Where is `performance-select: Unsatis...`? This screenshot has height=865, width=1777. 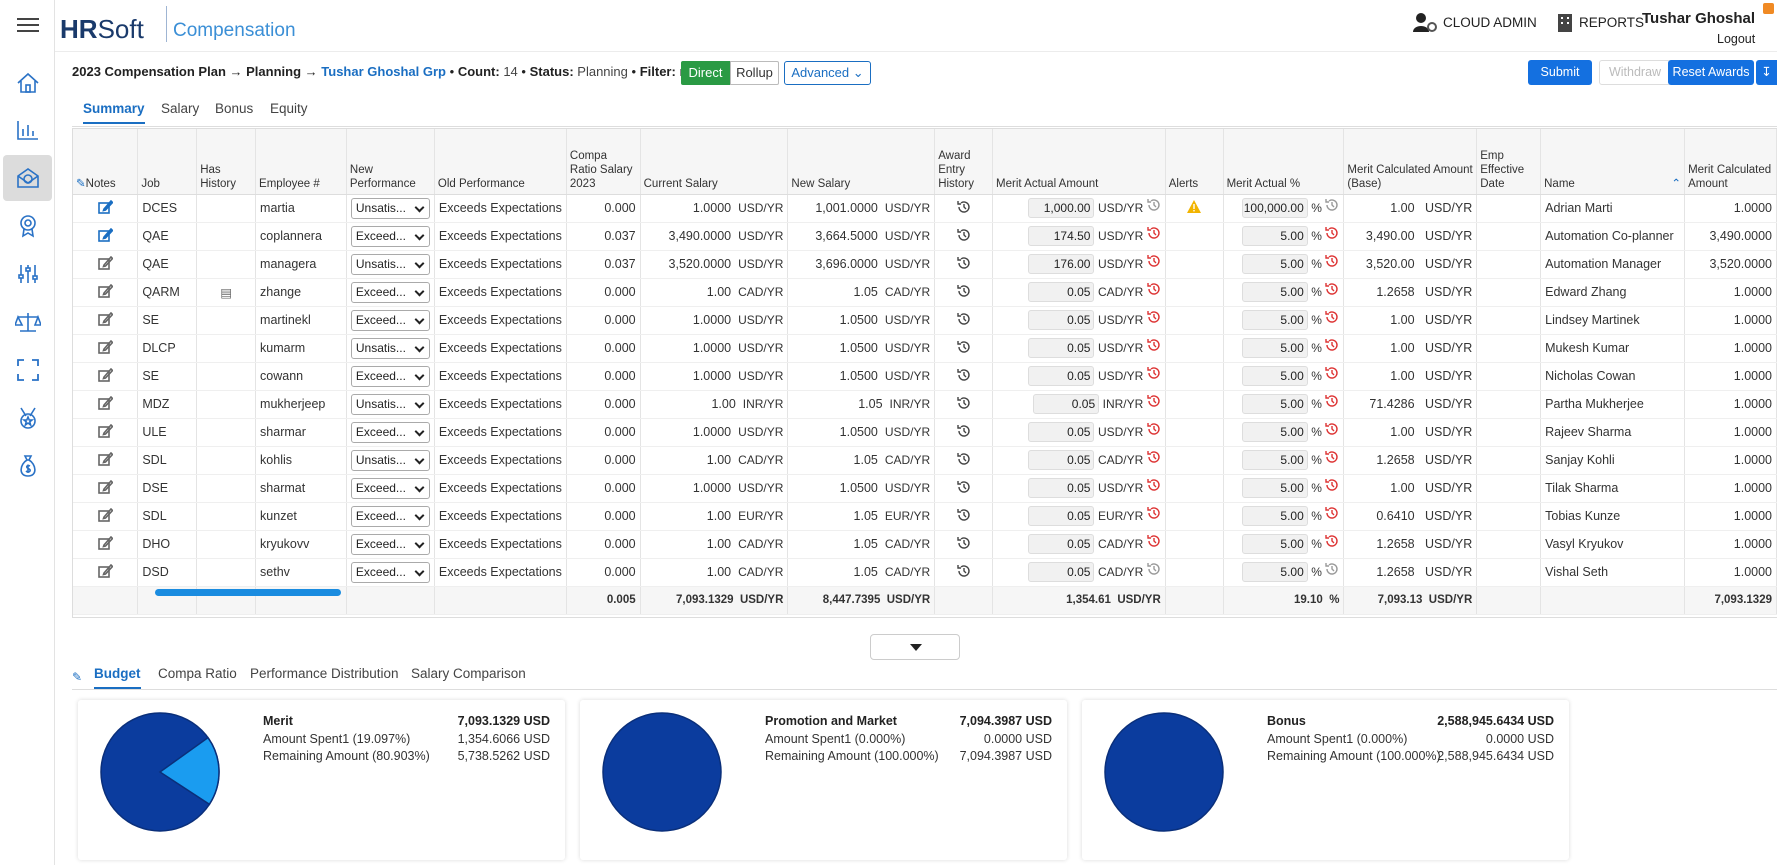
performance-select: Unsatis... is located at coordinates (390, 264).